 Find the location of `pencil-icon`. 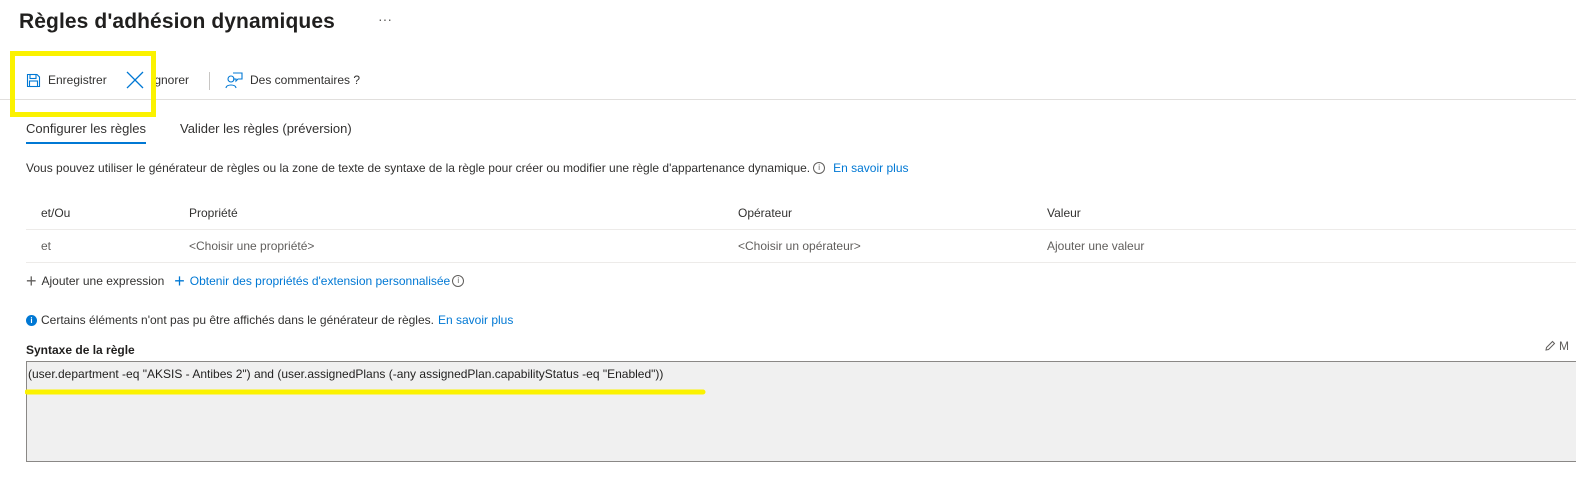

pencil-icon is located at coordinates (1550, 345).